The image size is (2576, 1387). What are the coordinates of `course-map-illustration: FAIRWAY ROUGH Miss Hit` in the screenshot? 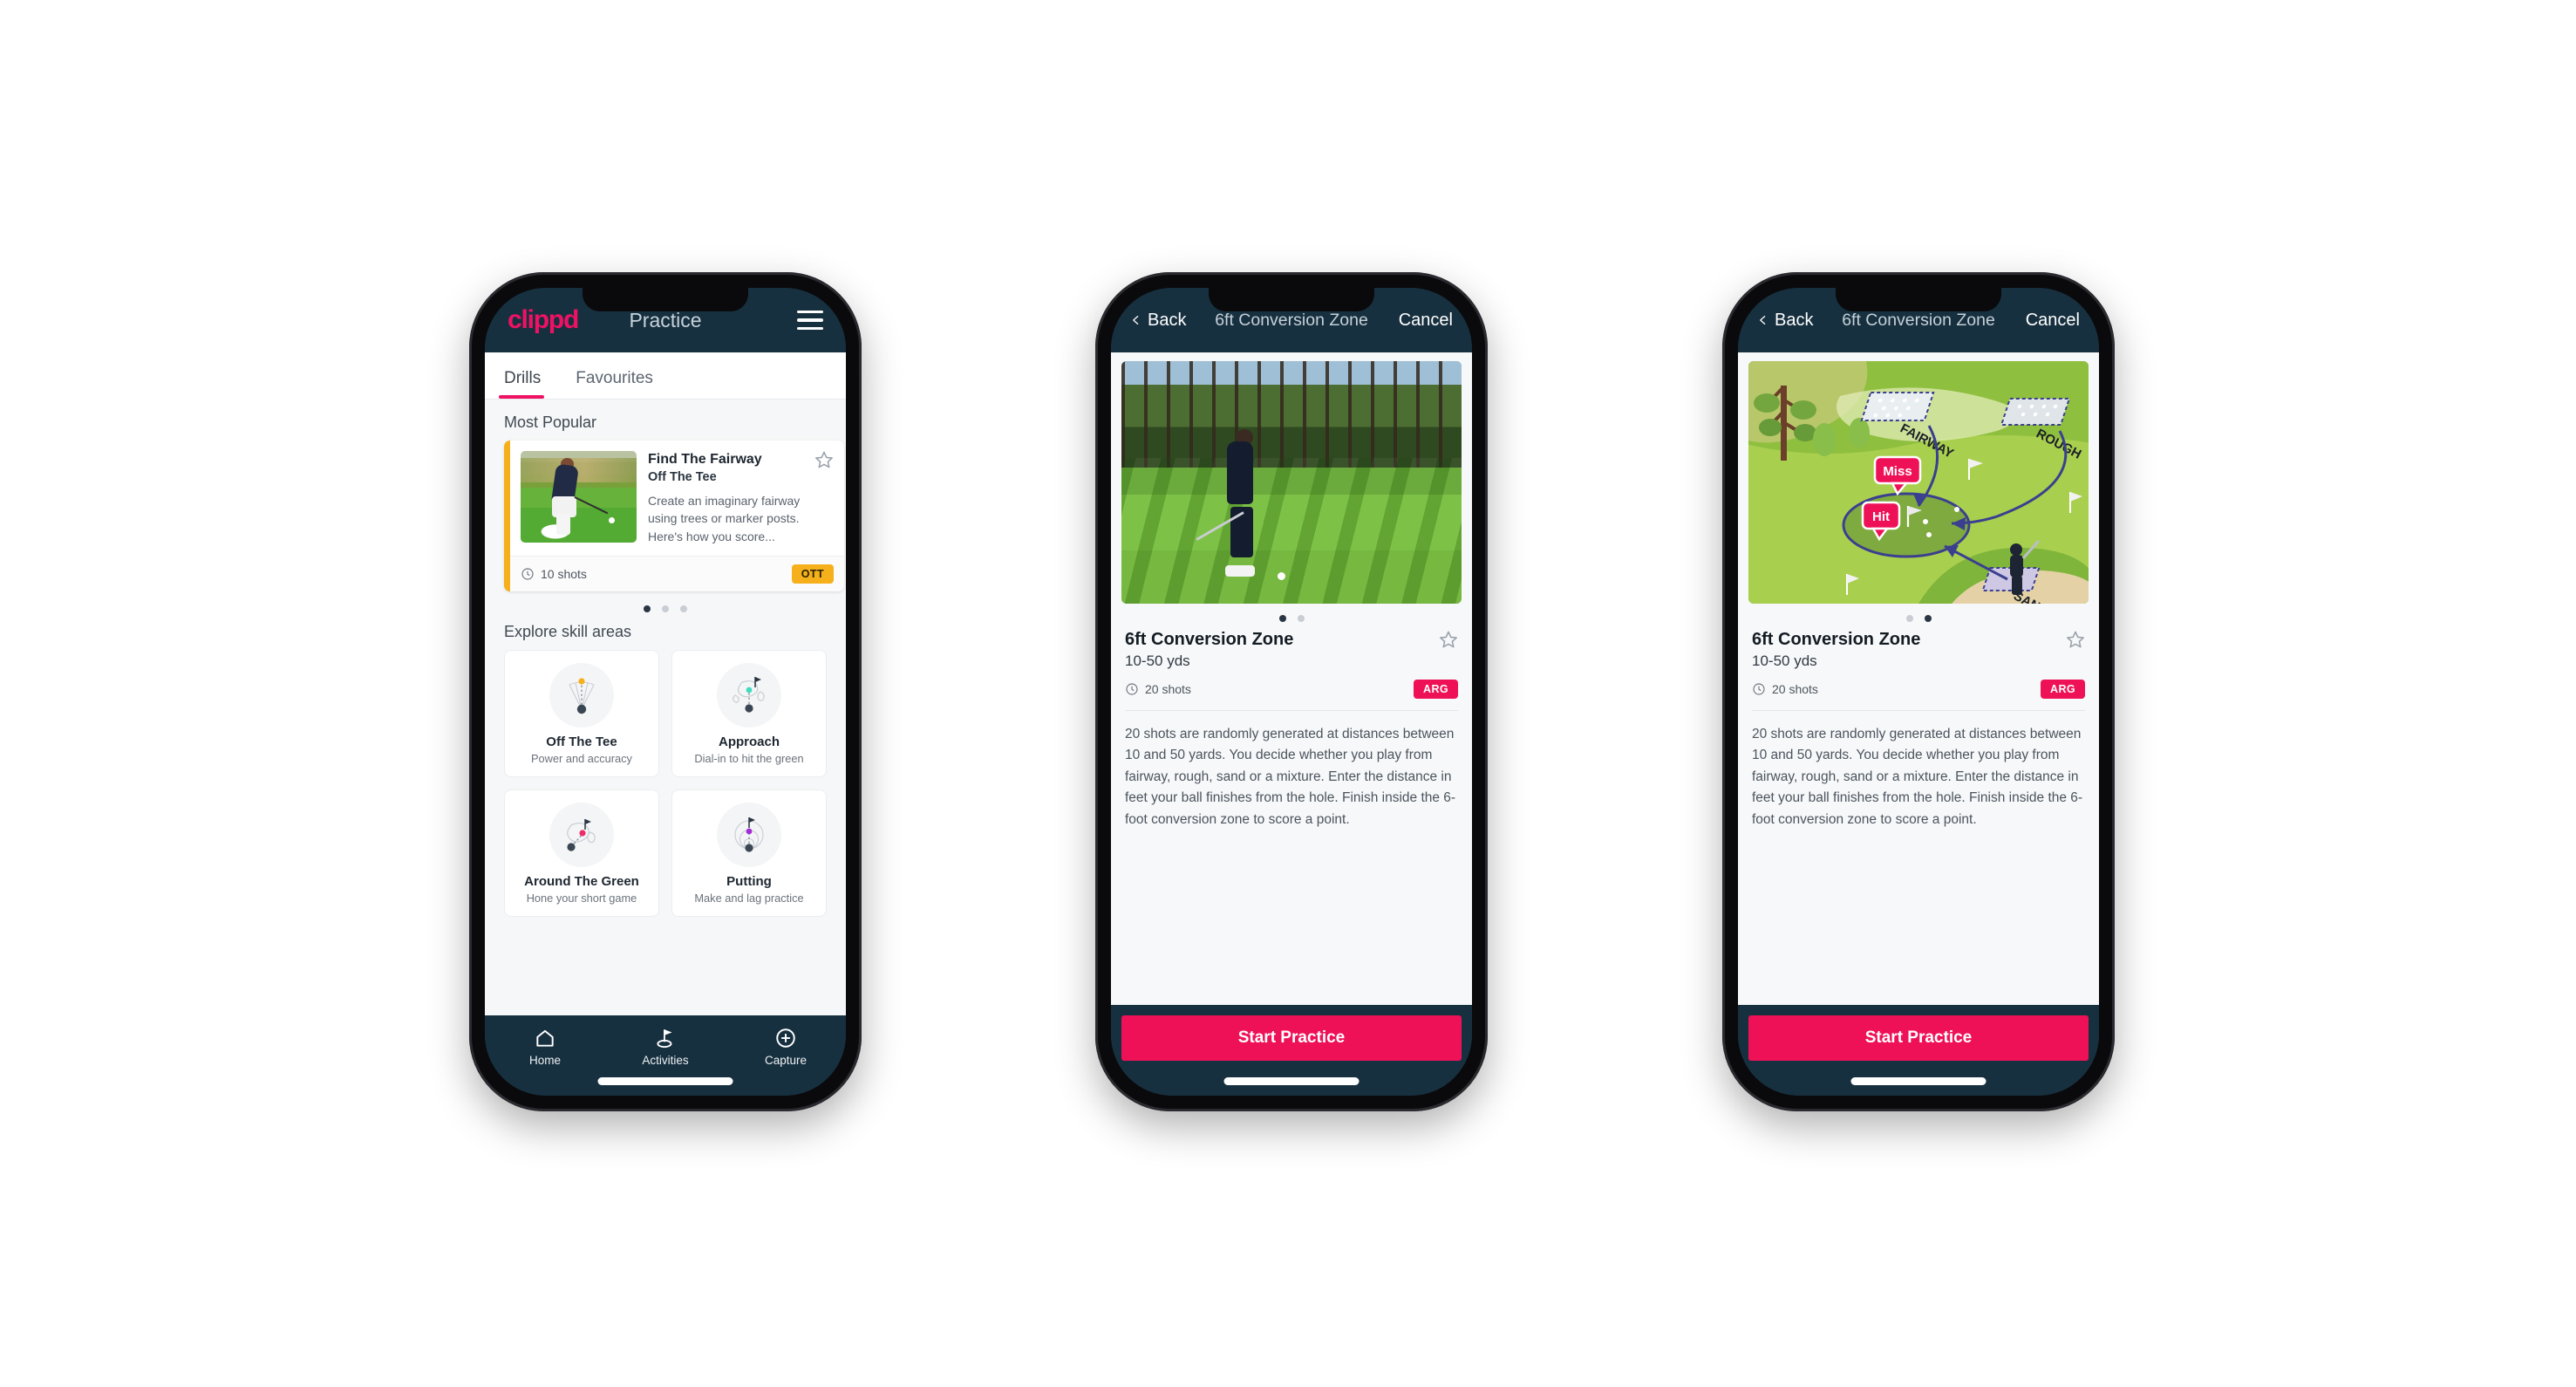 It's located at (1918, 482).